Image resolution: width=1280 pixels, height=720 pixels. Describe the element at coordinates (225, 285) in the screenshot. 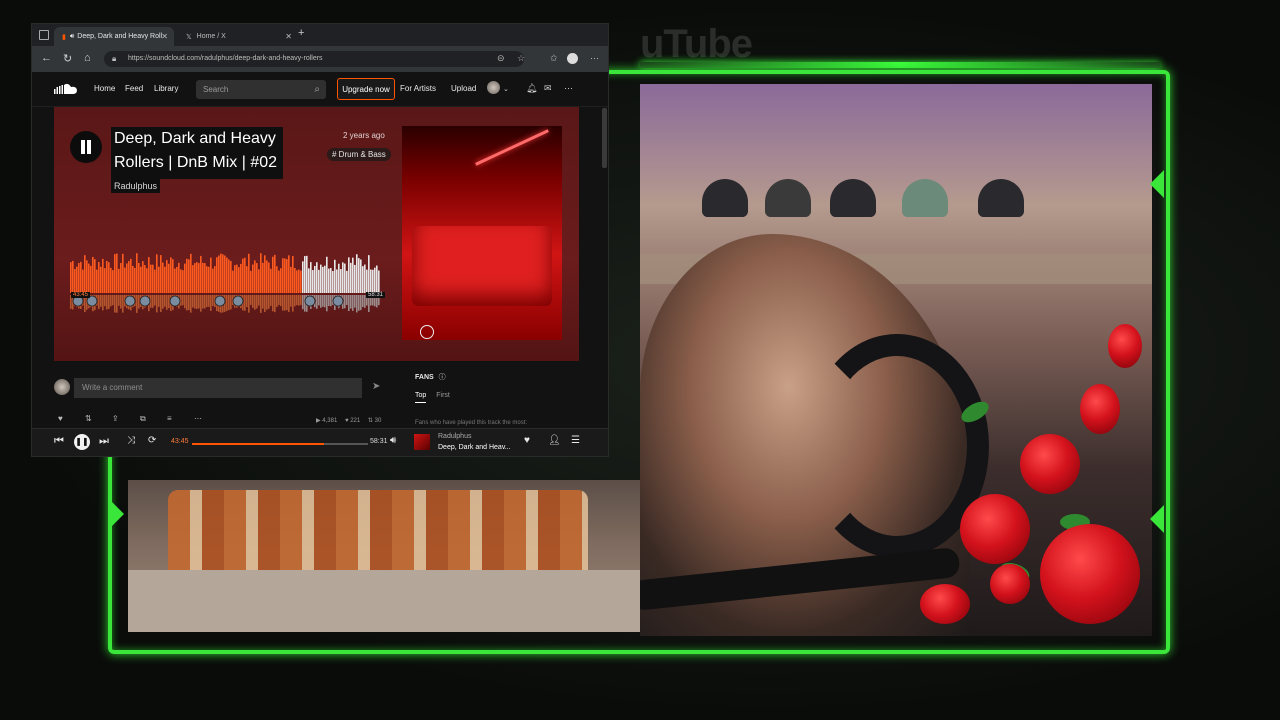

I see `waveform` at that location.